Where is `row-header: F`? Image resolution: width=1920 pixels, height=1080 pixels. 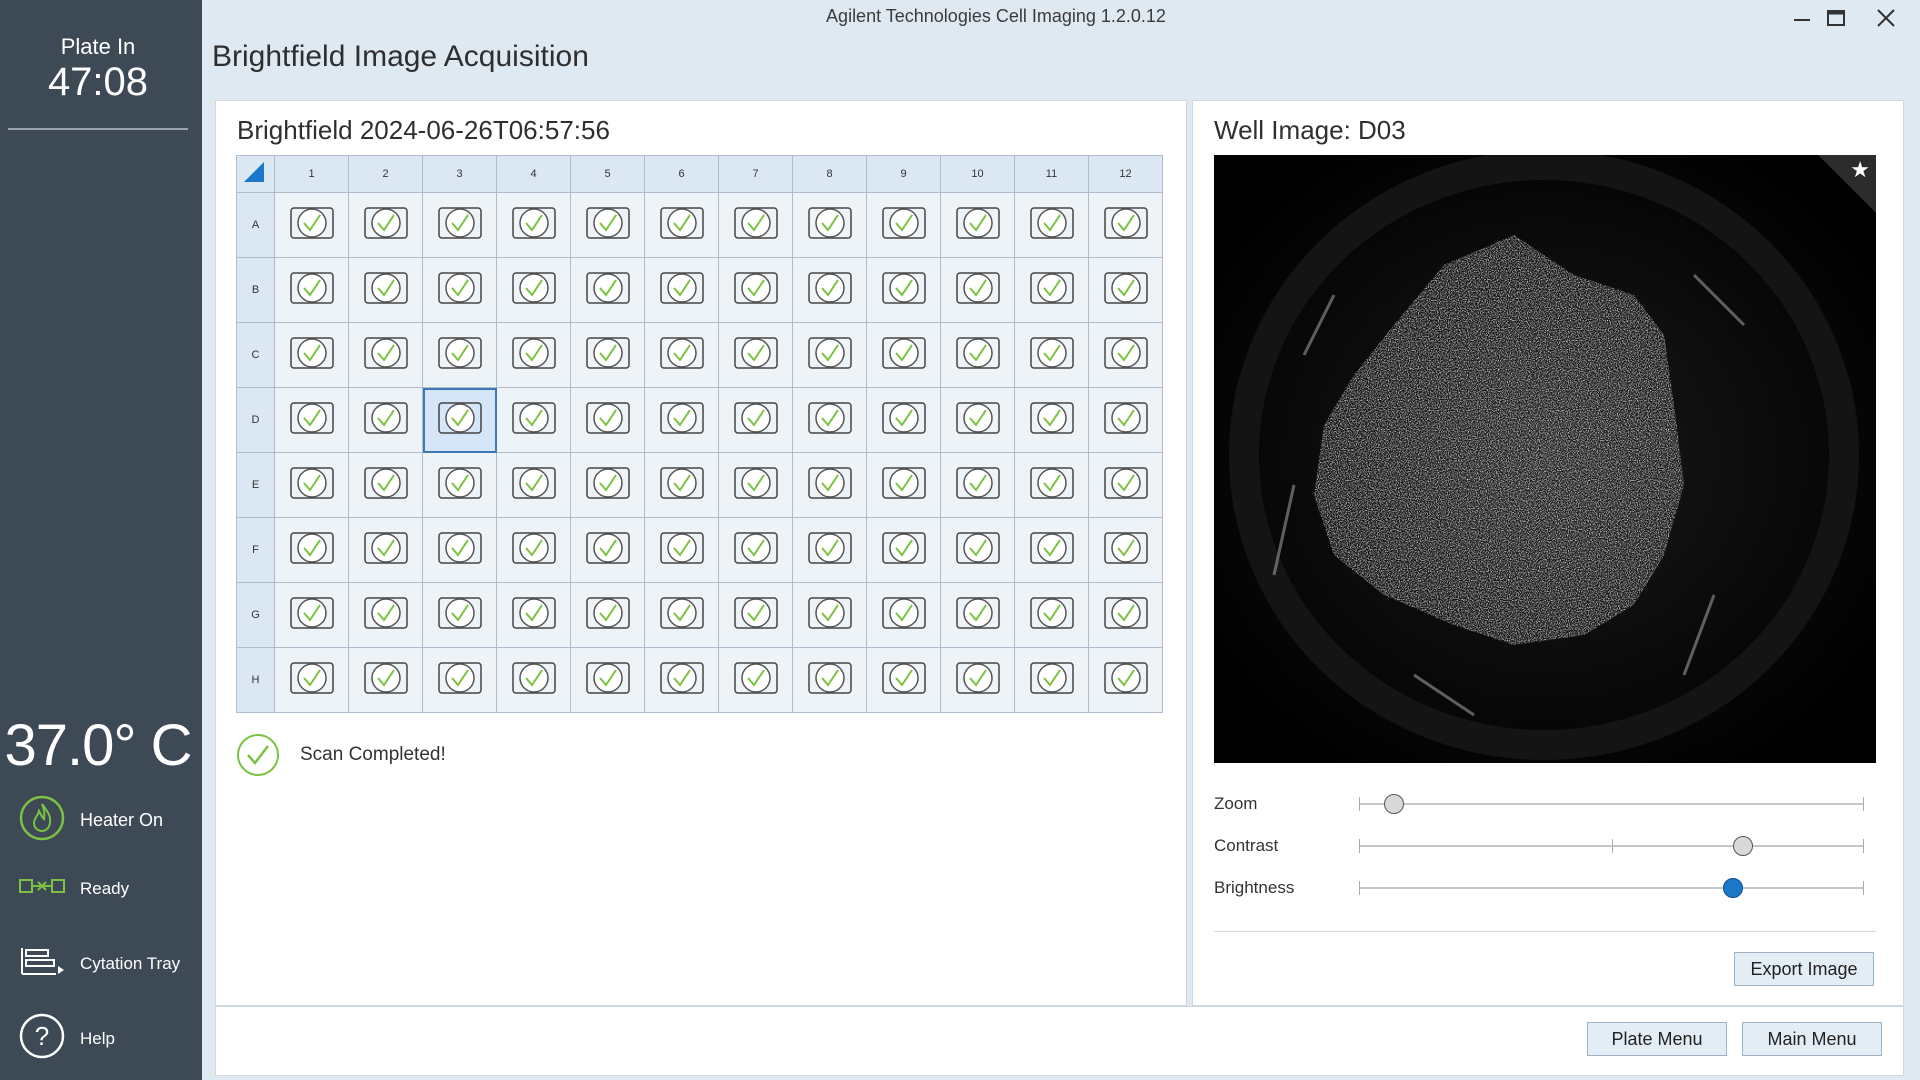 row-header: F is located at coordinates (255, 550).